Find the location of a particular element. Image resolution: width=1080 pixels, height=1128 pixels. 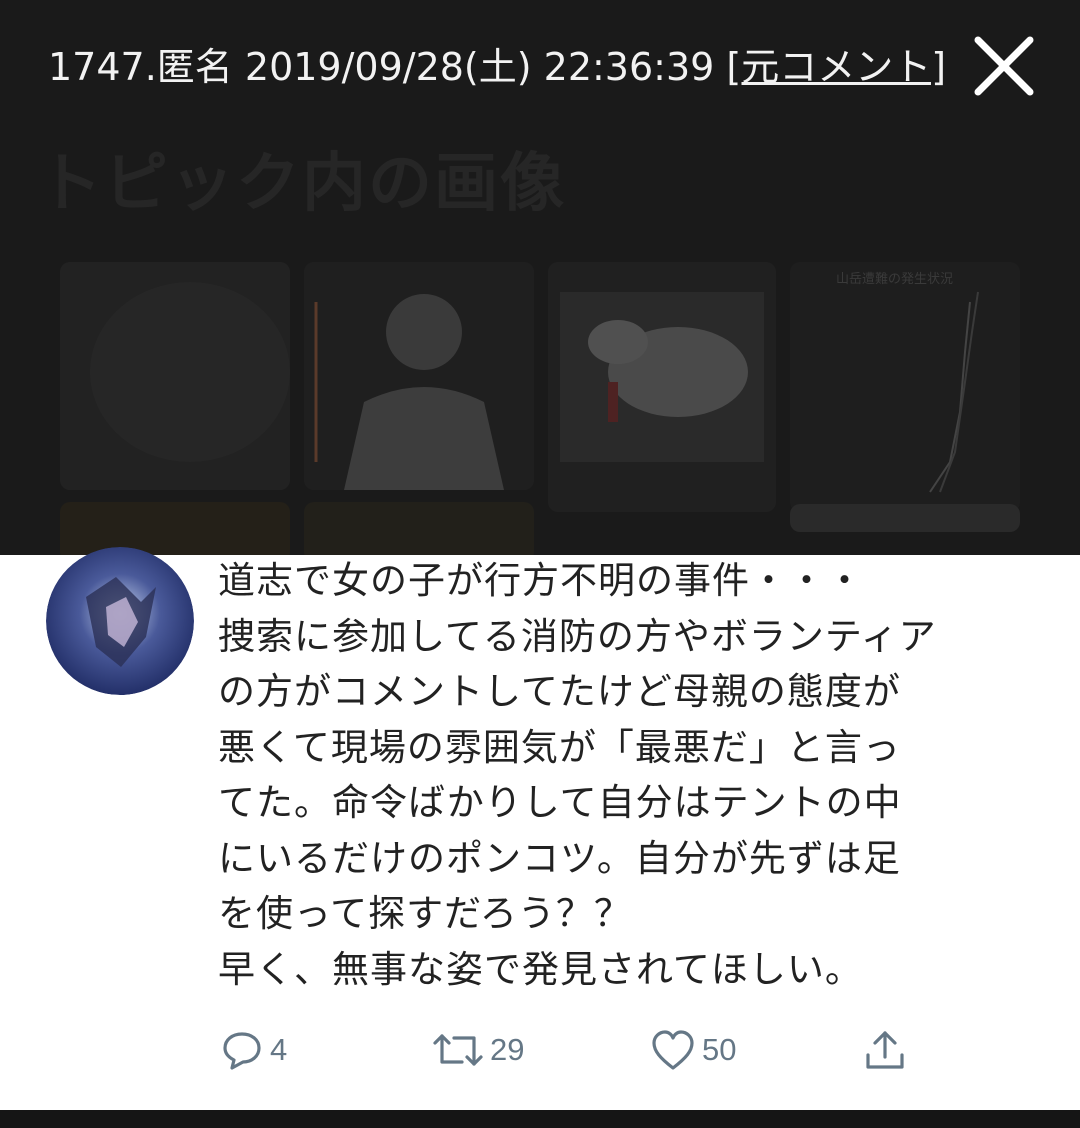

close-button is located at coordinates (1004, 66).